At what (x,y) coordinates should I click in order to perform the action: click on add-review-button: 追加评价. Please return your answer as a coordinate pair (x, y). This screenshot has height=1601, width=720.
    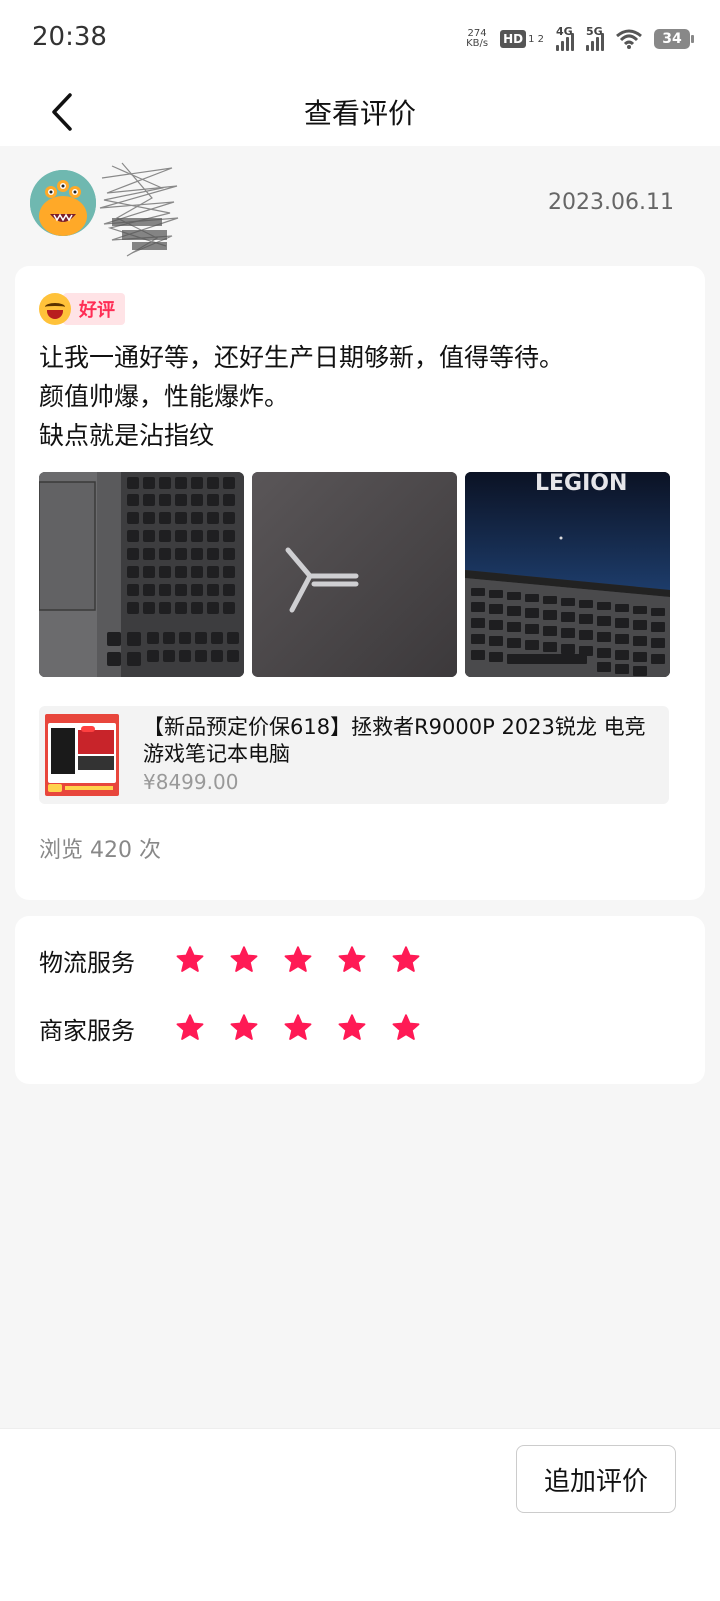
    Looking at the image, I should click on (596, 1479).